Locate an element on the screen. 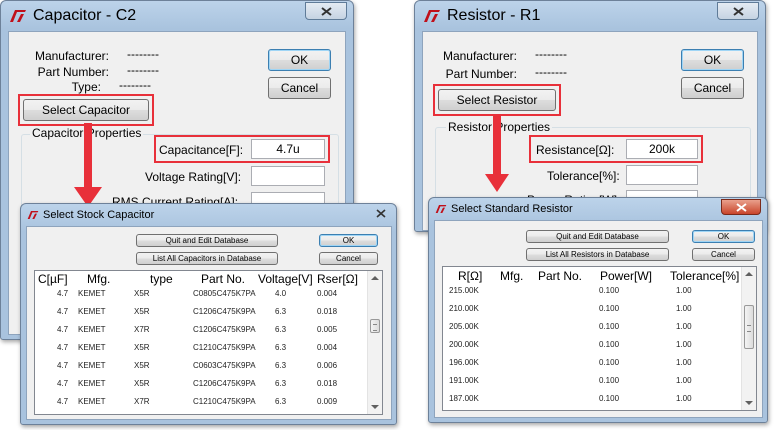  tolerance-field is located at coordinates (662, 175).